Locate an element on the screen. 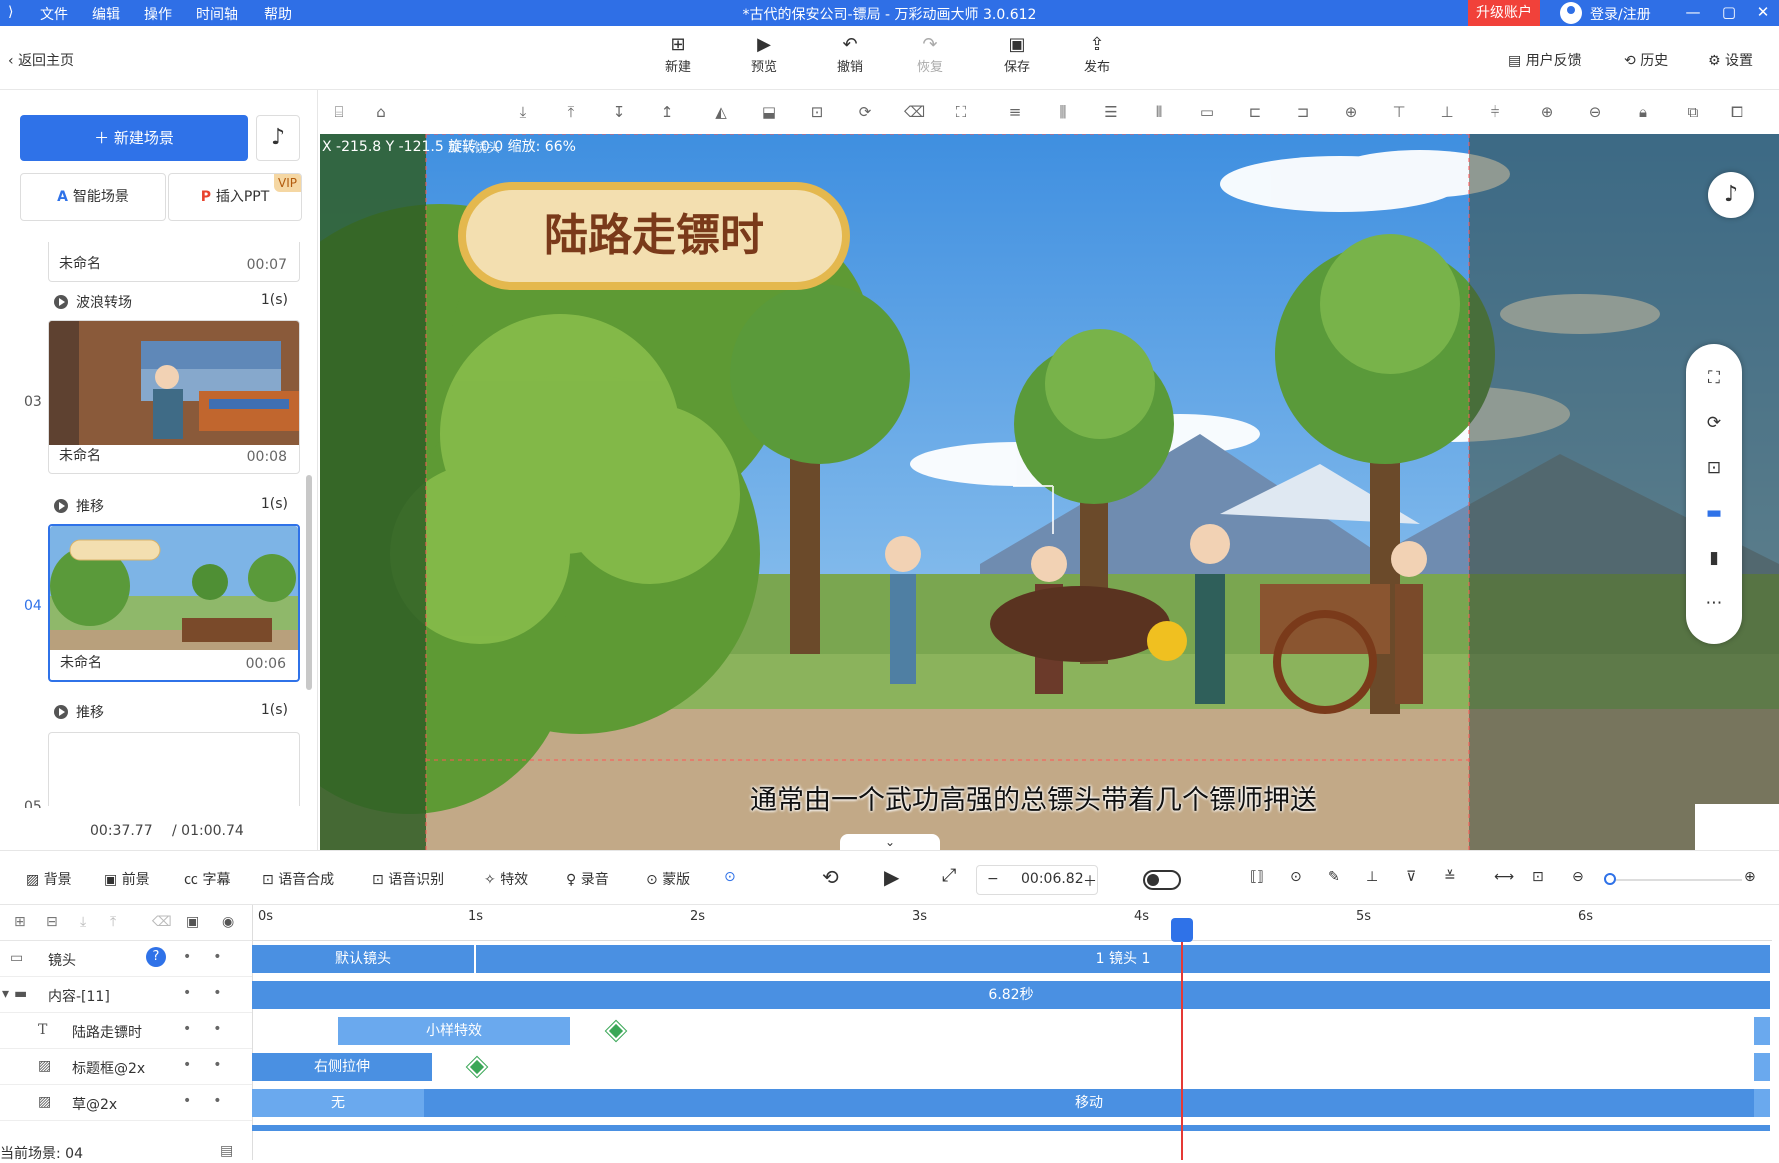  align-left-icon: ⊏ is located at coordinates (1255, 112).